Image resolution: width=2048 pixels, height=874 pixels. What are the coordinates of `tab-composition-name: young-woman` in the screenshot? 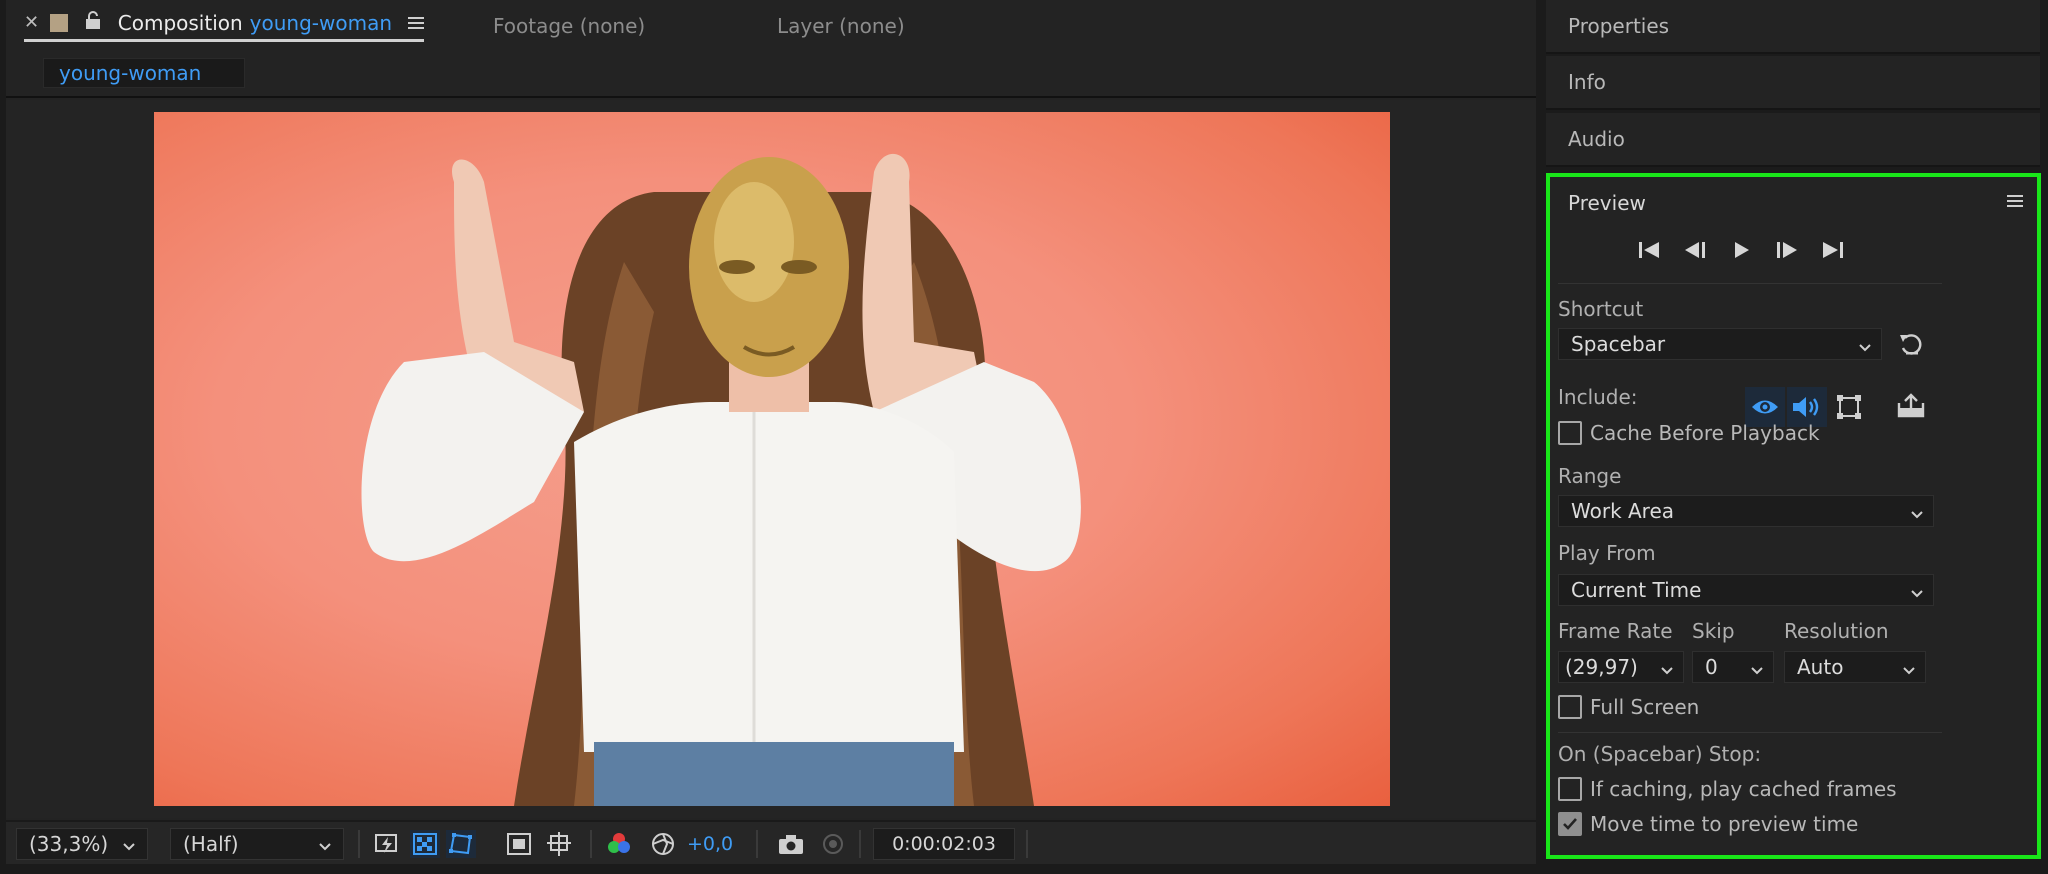 It's located at (321, 22).